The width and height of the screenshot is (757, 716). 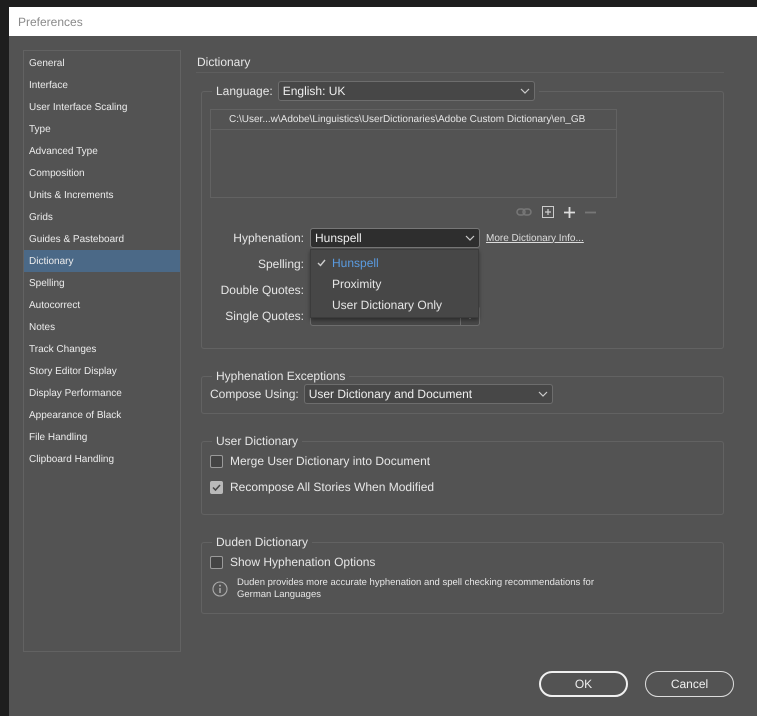 What do you see at coordinates (254, 394) in the screenshot?
I see `compose-using-label: Compose Using:` at bounding box center [254, 394].